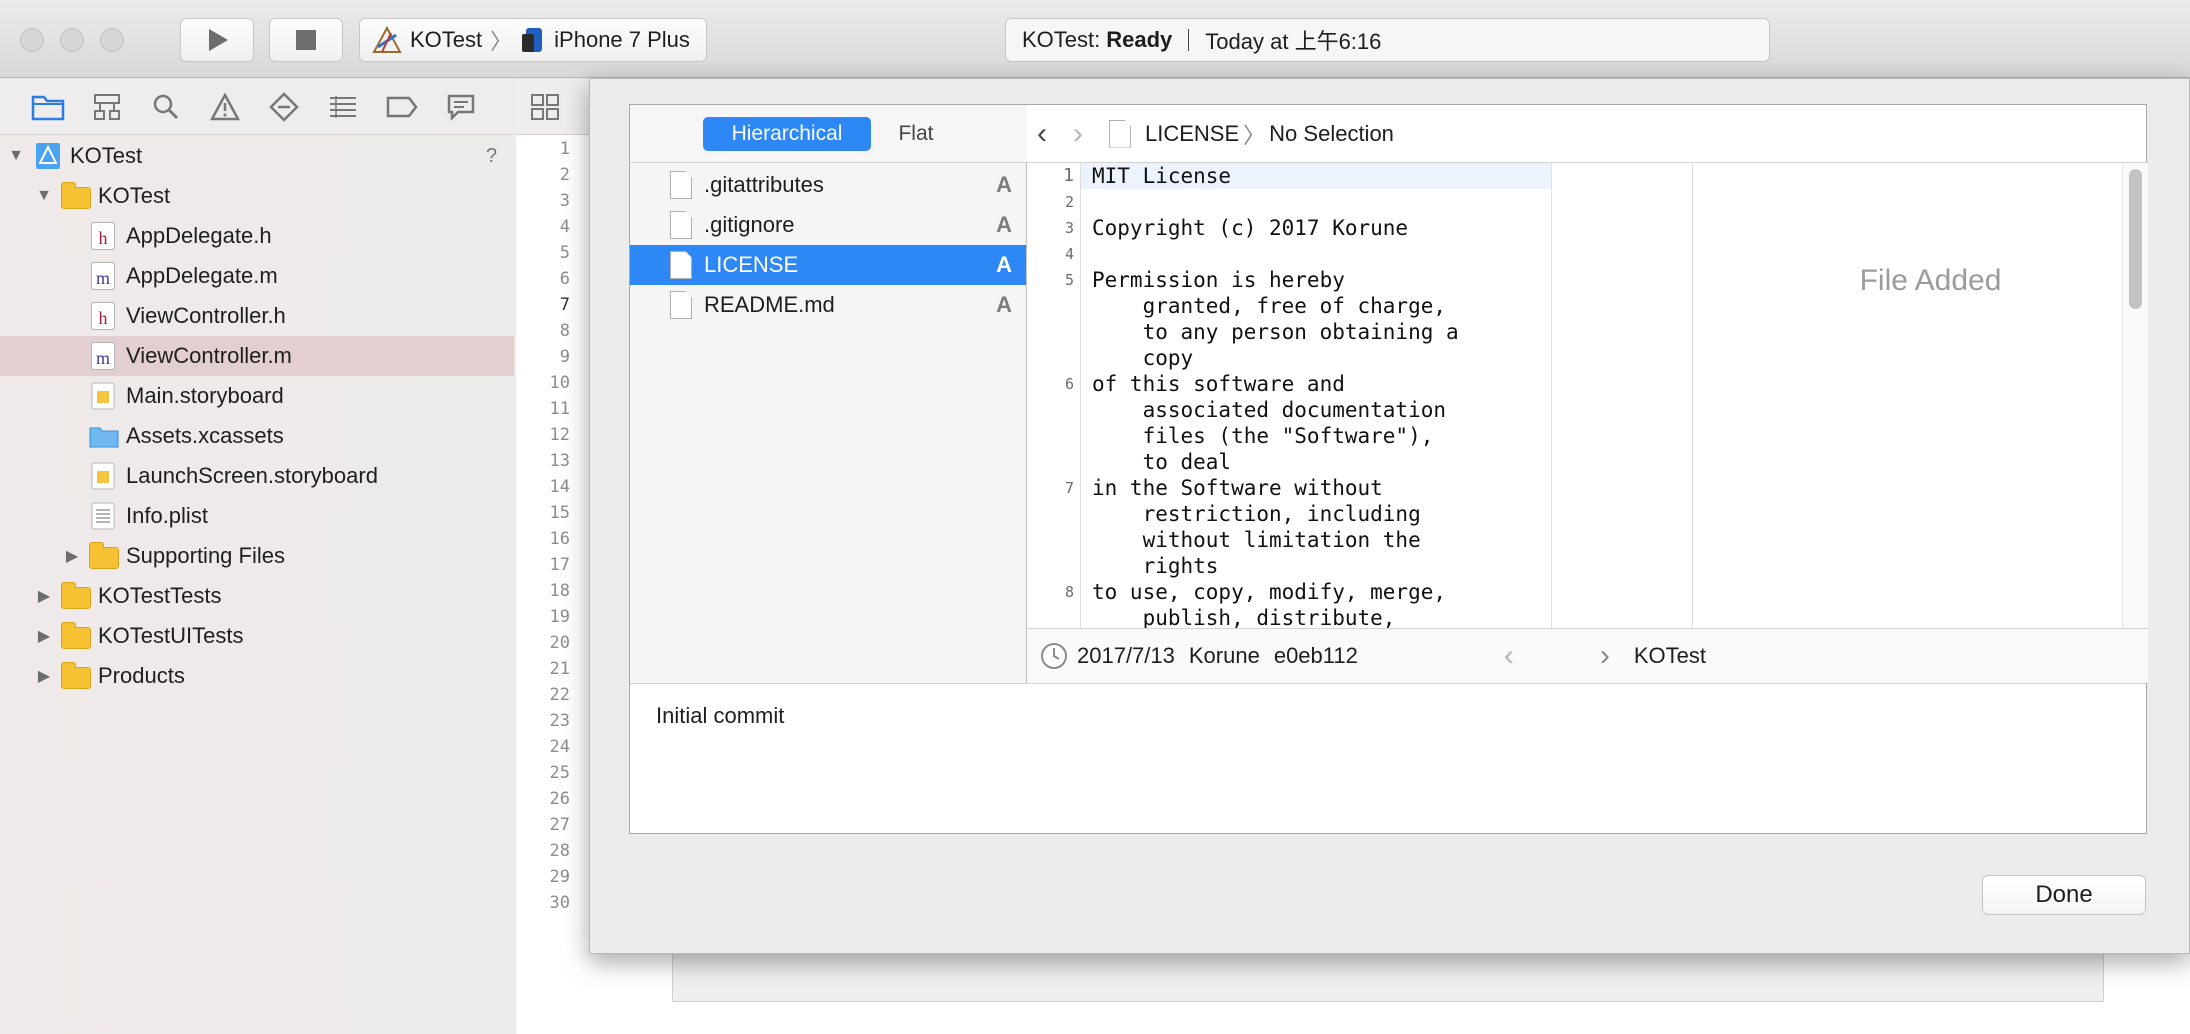 The height and width of the screenshot is (1034, 2190). What do you see at coordinates (72, 40) in the screenshot?
I see `minimize-window-button` at bounding box center [72, 40].